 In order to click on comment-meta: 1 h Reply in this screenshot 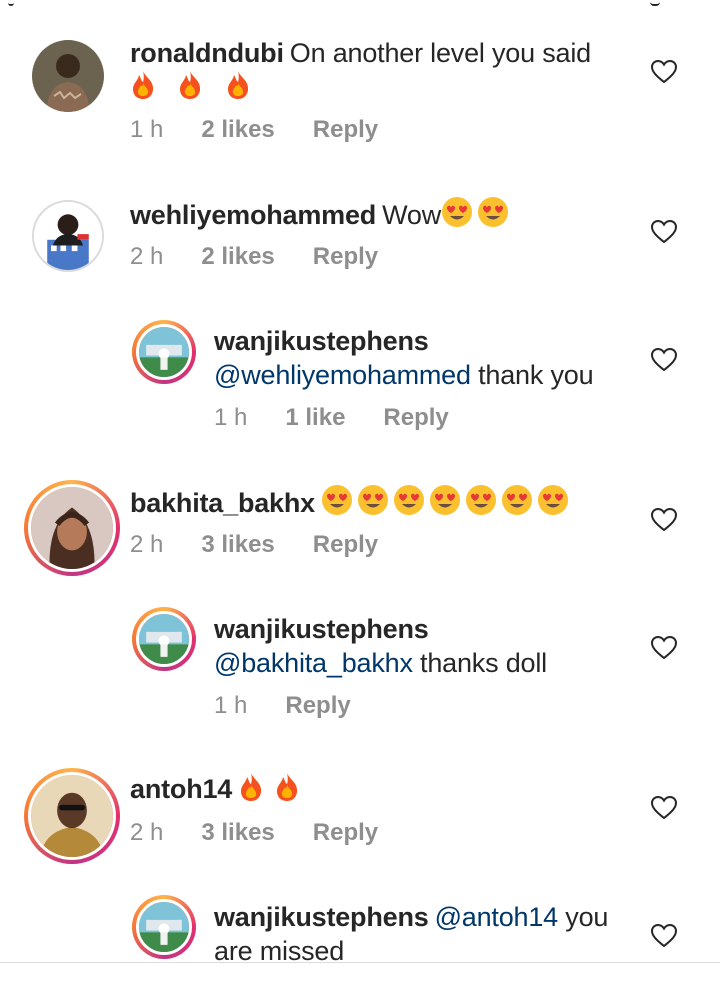, I will do `click(301, 706)`.